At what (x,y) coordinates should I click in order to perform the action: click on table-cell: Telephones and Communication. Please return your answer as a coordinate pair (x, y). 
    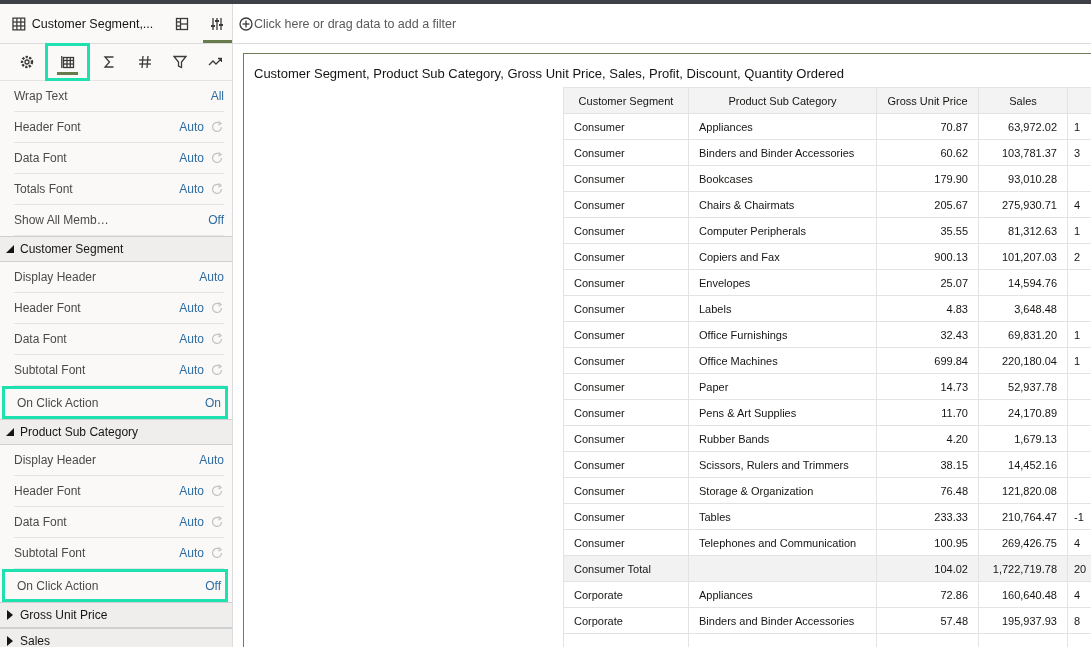
    Looking at the image, I should click on (782, 542).